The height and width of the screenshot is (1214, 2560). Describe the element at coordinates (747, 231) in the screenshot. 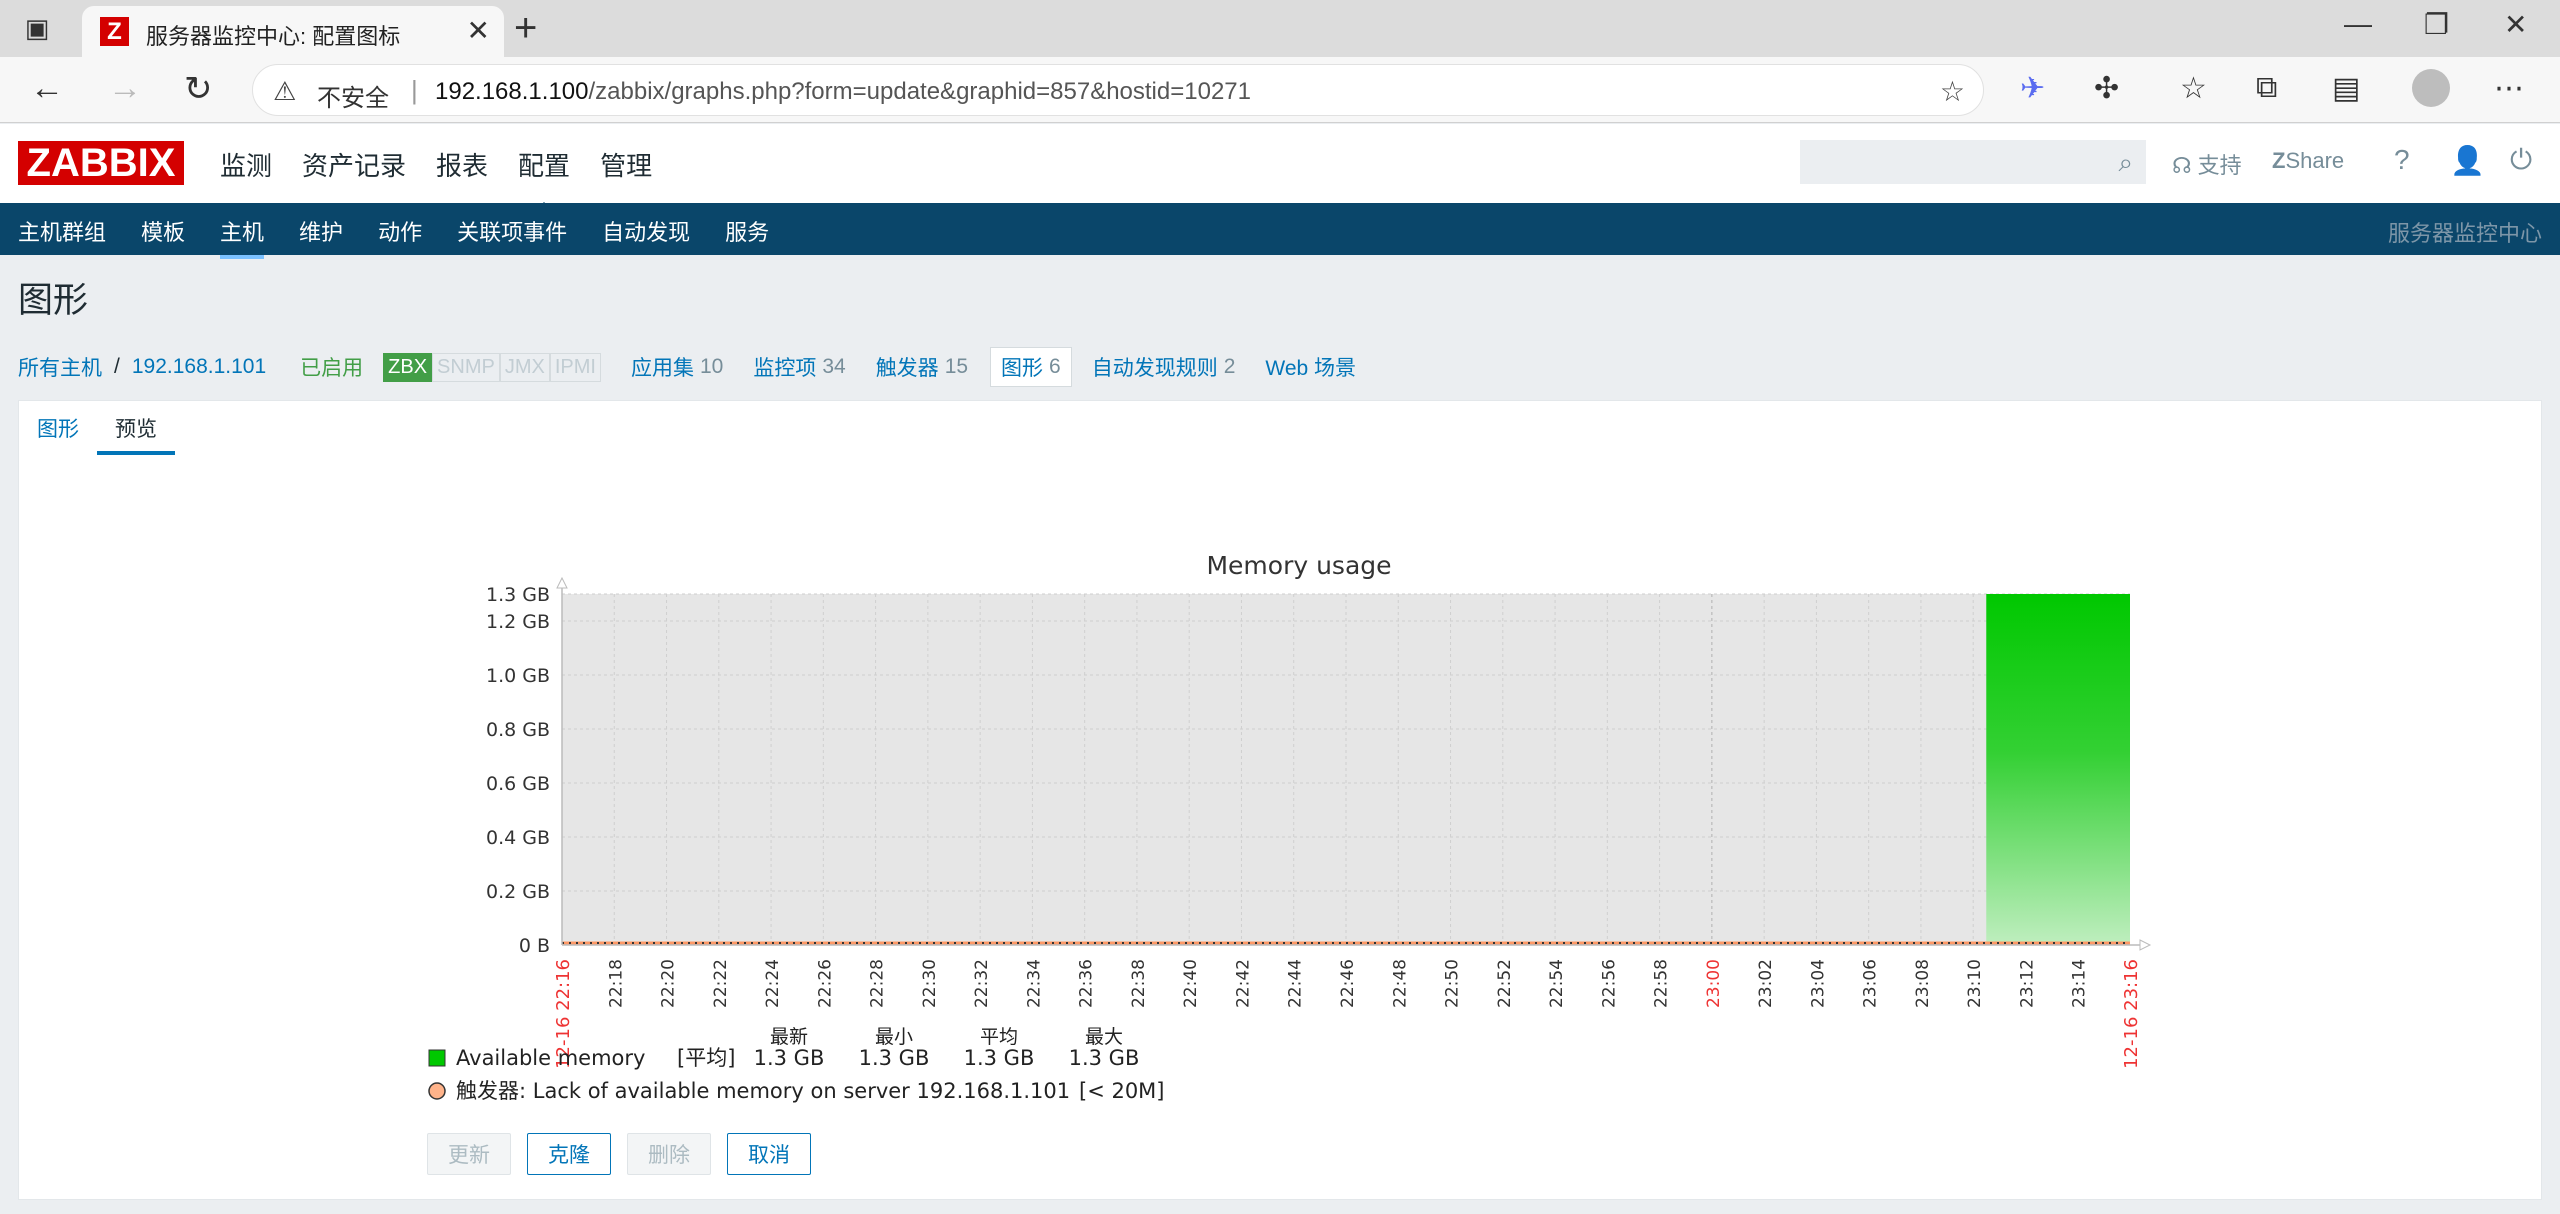

I see `subnav-services: 服务` at that location.